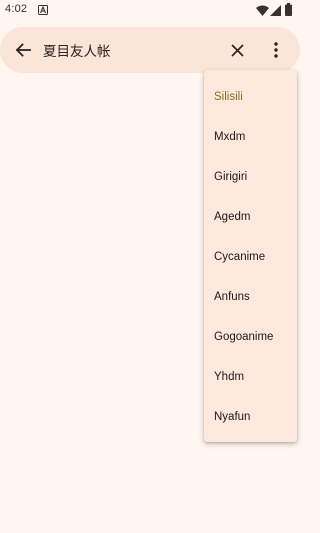 The height and width of the screenshot is (533, 320). I want to click on menu-item-nyafun: Nyafun, so click(250, 417).